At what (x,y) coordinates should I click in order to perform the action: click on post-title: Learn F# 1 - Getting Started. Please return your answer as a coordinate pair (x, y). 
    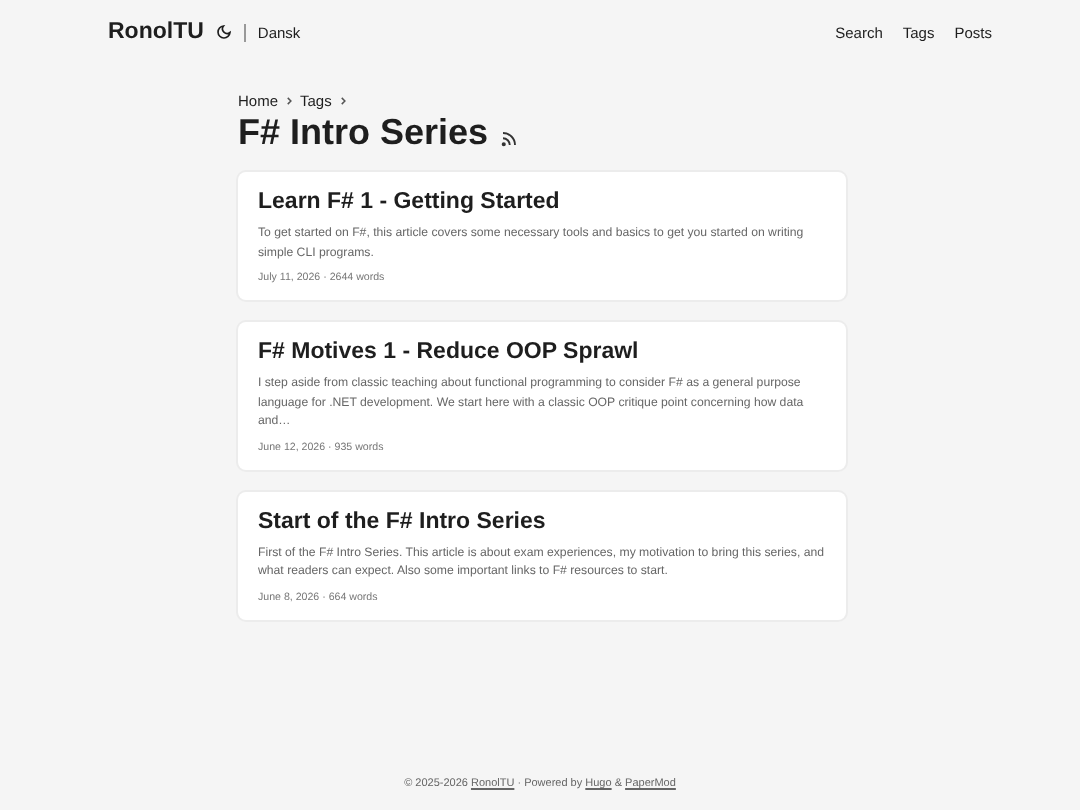
    Looking at the image, I should click on (542, 202).